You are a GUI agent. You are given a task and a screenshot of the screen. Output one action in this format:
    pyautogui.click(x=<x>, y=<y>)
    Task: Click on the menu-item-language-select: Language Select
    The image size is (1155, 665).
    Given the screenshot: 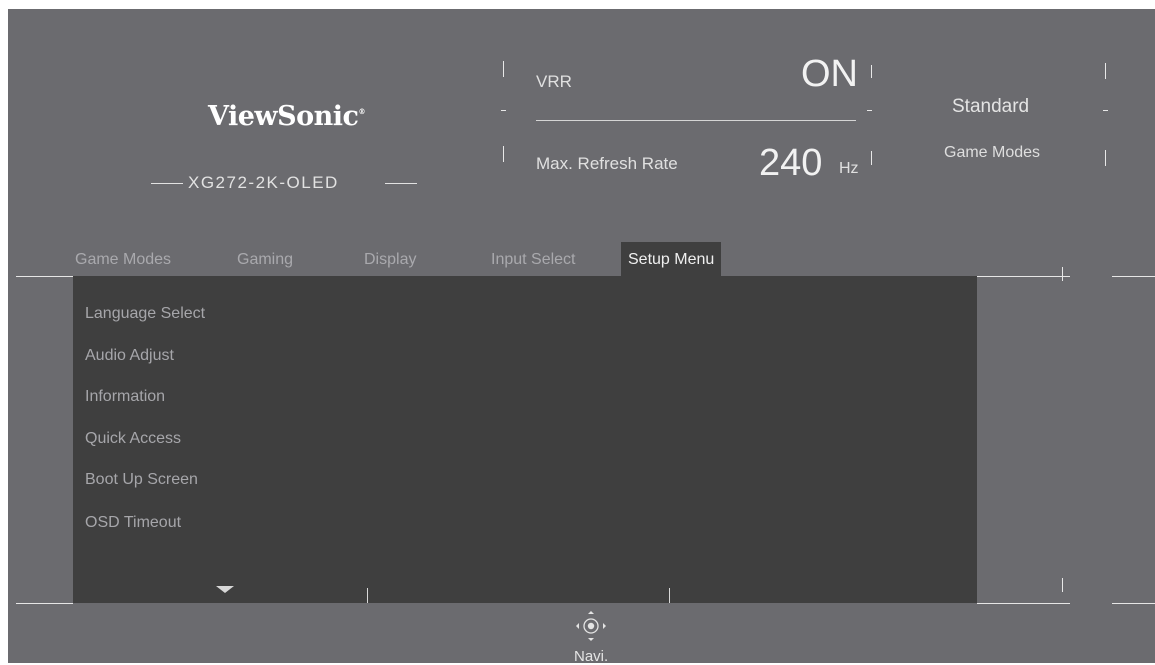 What is the action you would take?
    pyautogui.click(x=145, y=314)
    